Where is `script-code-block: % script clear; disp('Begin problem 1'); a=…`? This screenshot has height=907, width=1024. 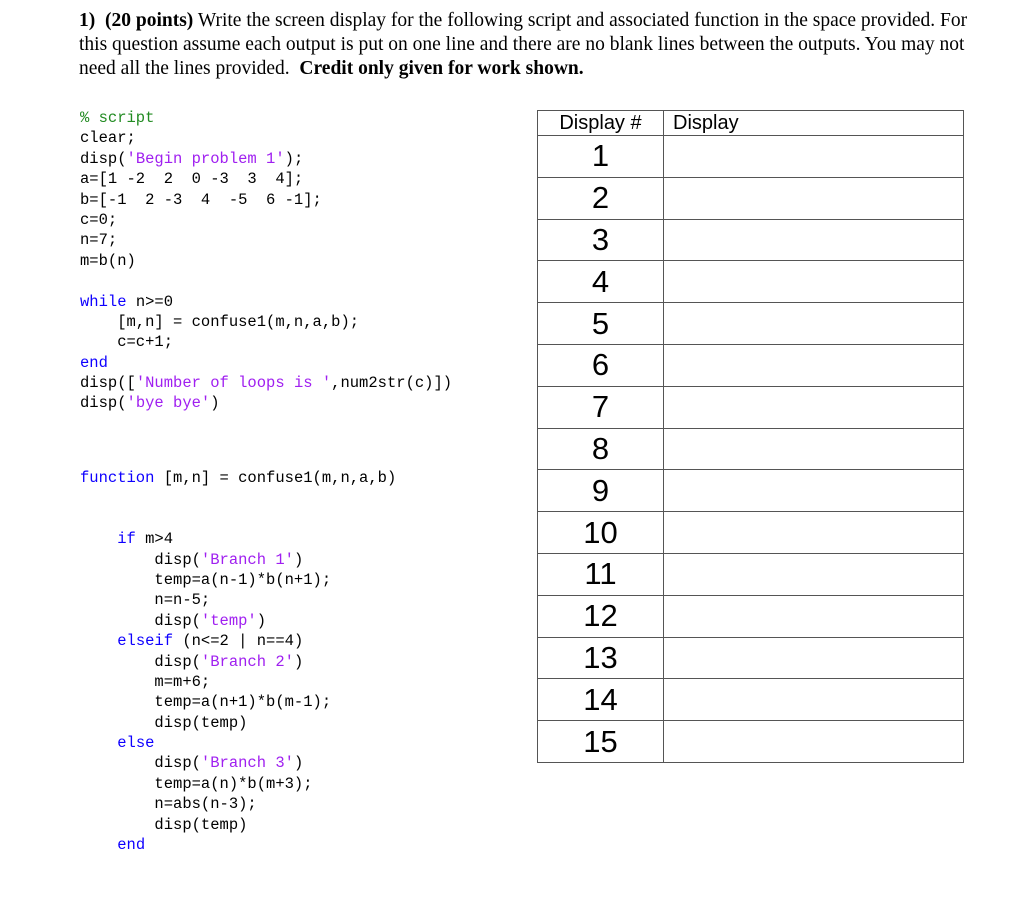
script-code-block: % script clear; disp('Begin problem 1'); a=… is located at coordinates (266, 261).